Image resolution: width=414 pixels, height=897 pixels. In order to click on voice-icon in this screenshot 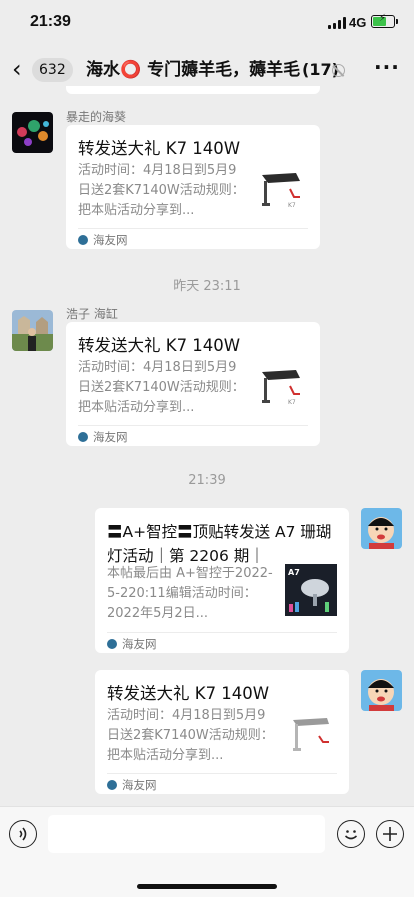, I will do `click(23, 834)`.